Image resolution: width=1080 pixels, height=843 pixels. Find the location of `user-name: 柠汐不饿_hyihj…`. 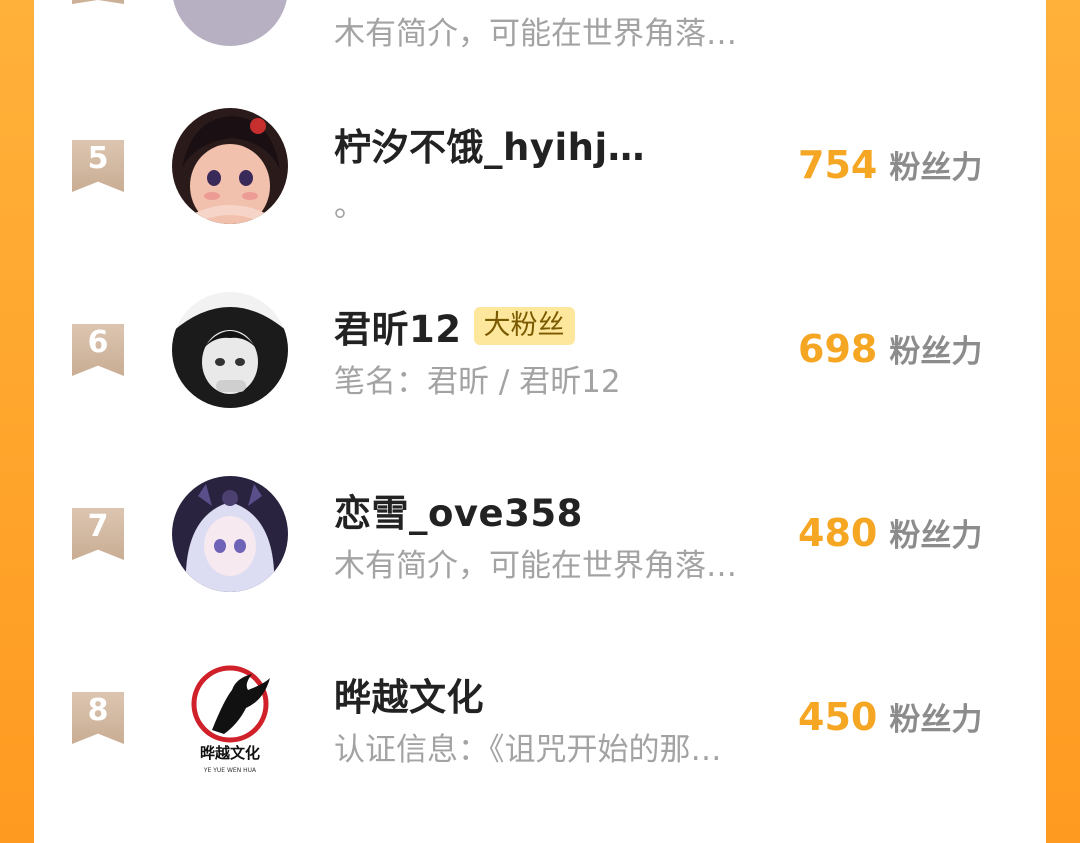

user-name: 柠汐不饿_hyihj… is located at coordinates (489, 144).